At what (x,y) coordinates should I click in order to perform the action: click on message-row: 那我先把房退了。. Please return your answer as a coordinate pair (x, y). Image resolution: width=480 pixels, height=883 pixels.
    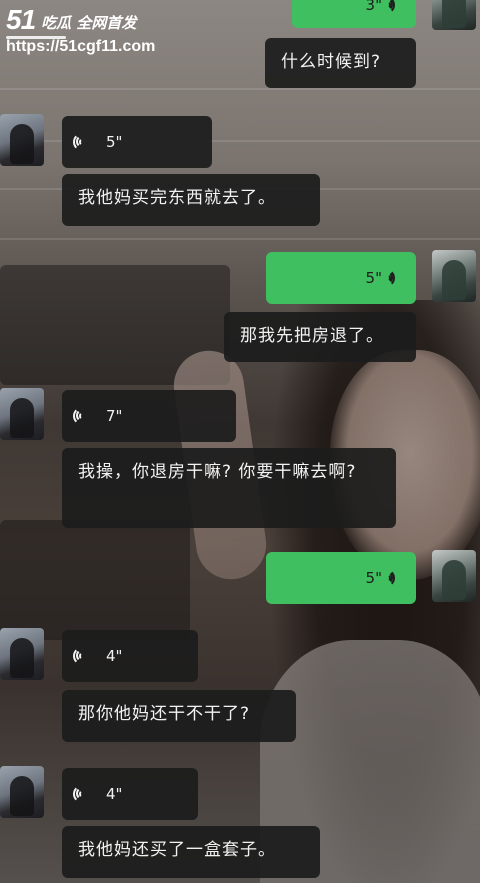
    Looking at the image, I should click on (240, 338).